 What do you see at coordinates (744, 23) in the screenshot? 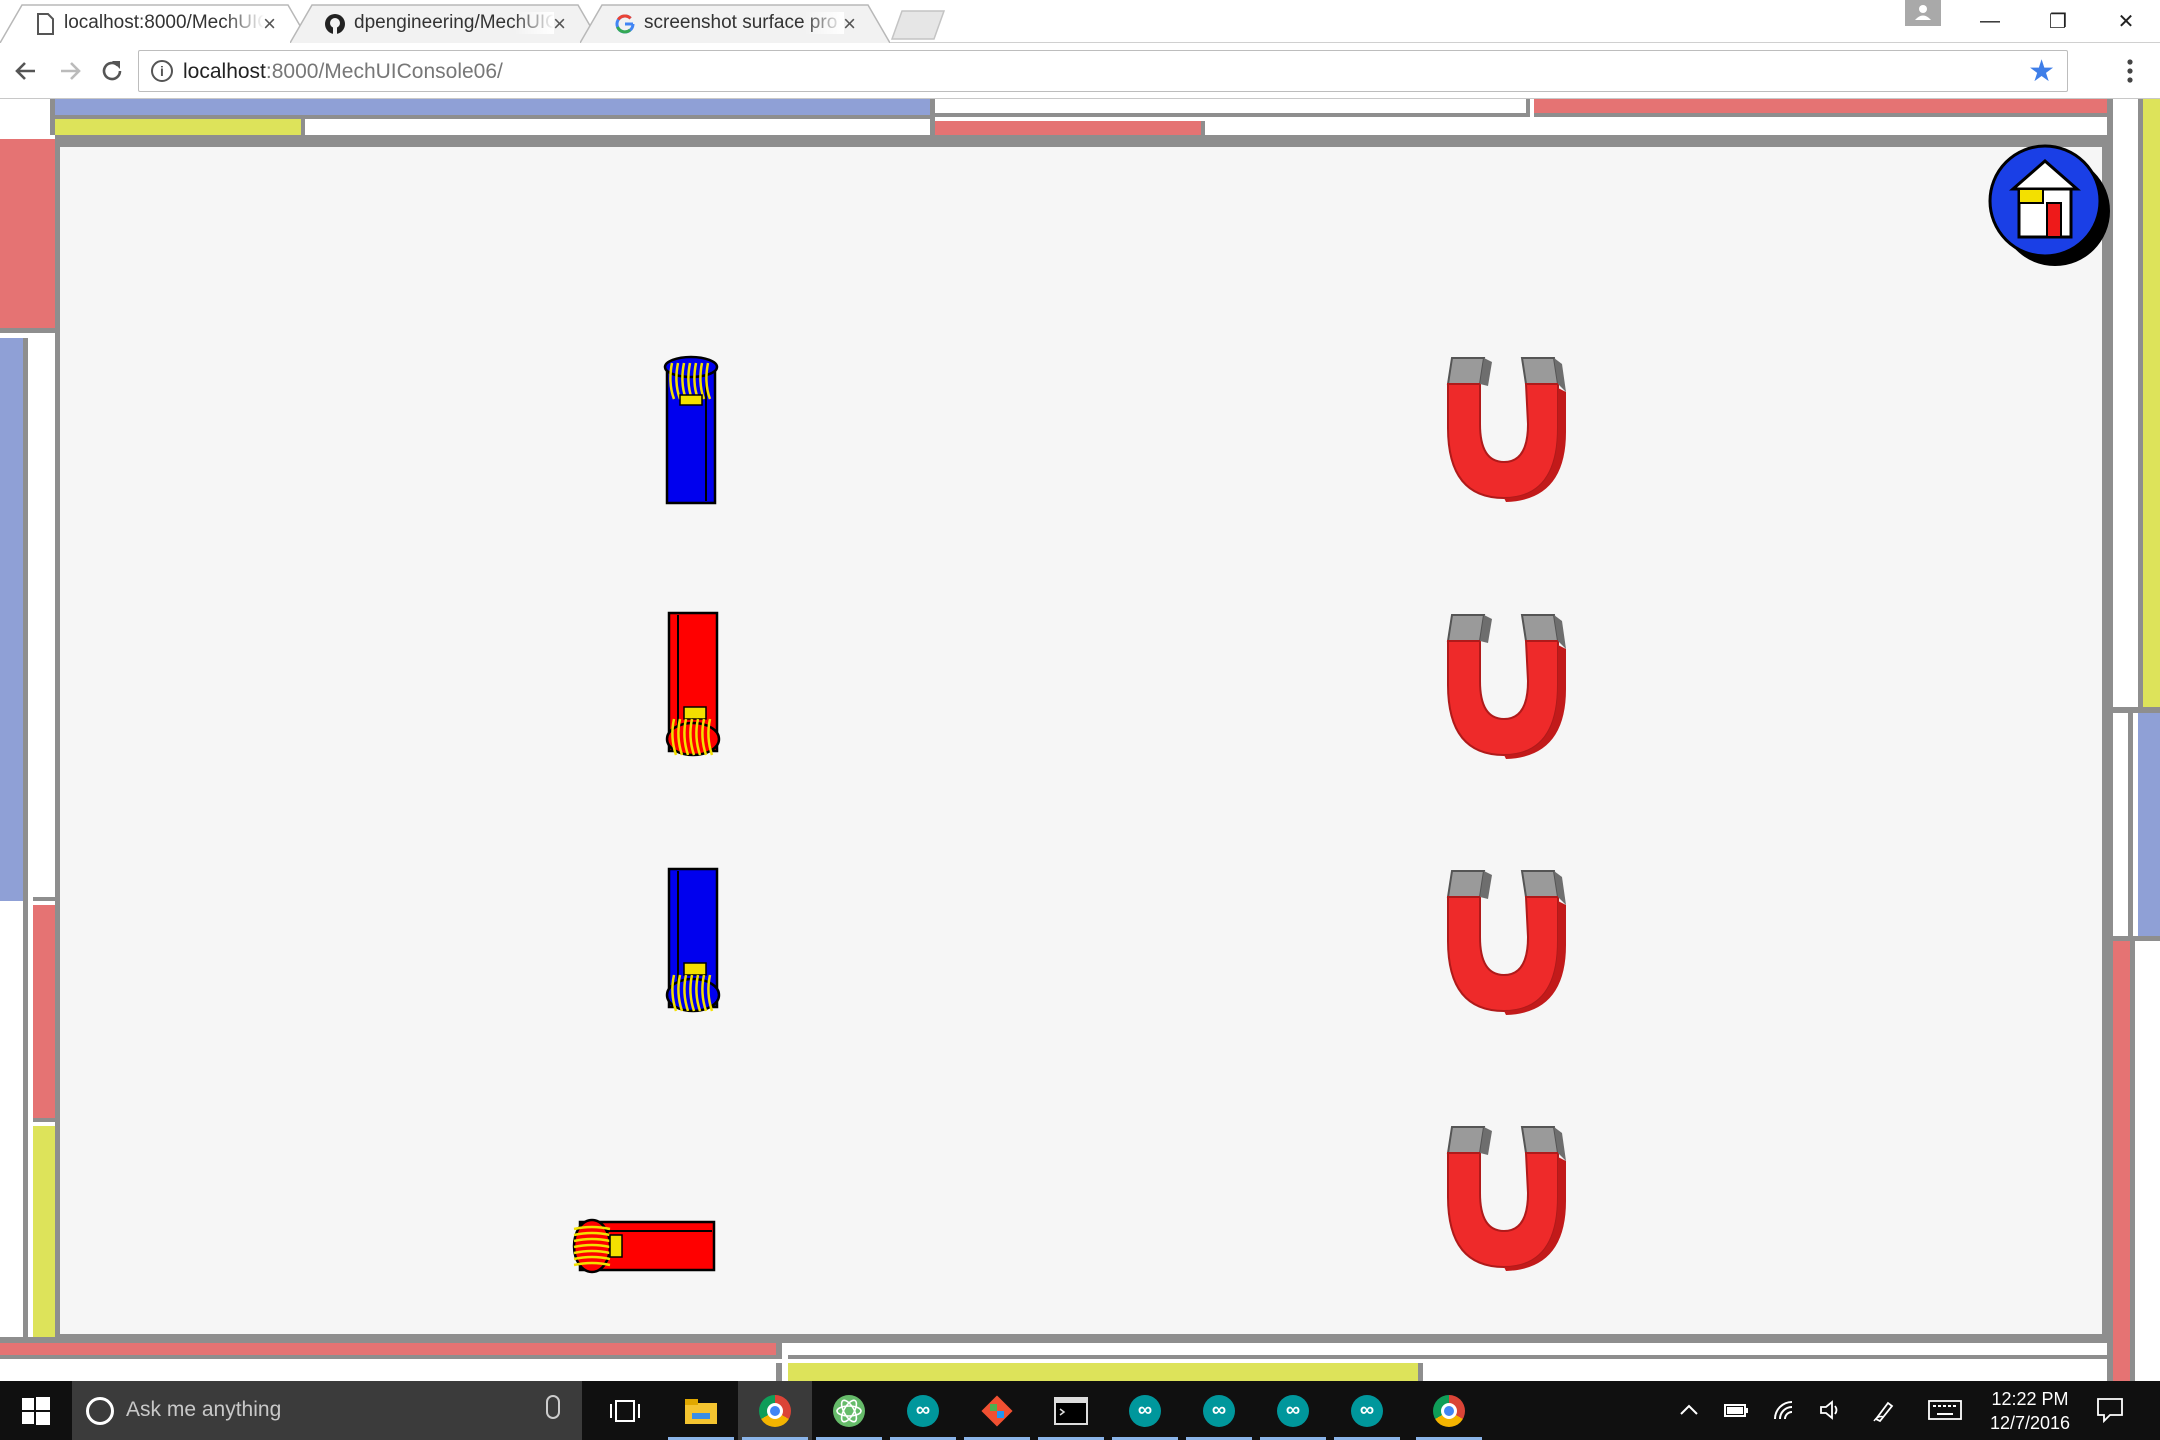
I see `tab-title: screenshot surface pro 3` at bounding box center [744, 23].